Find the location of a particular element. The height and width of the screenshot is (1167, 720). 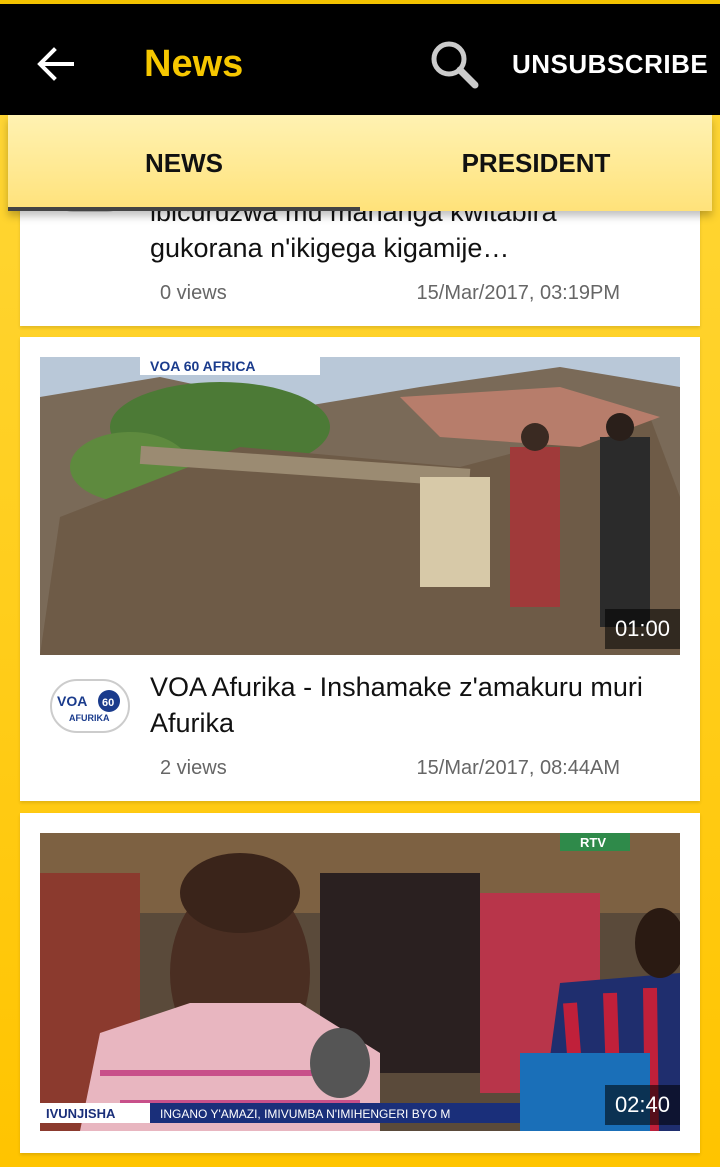

app-bar: News UNSUBSCRIBE is located at coordinates (360, 57).